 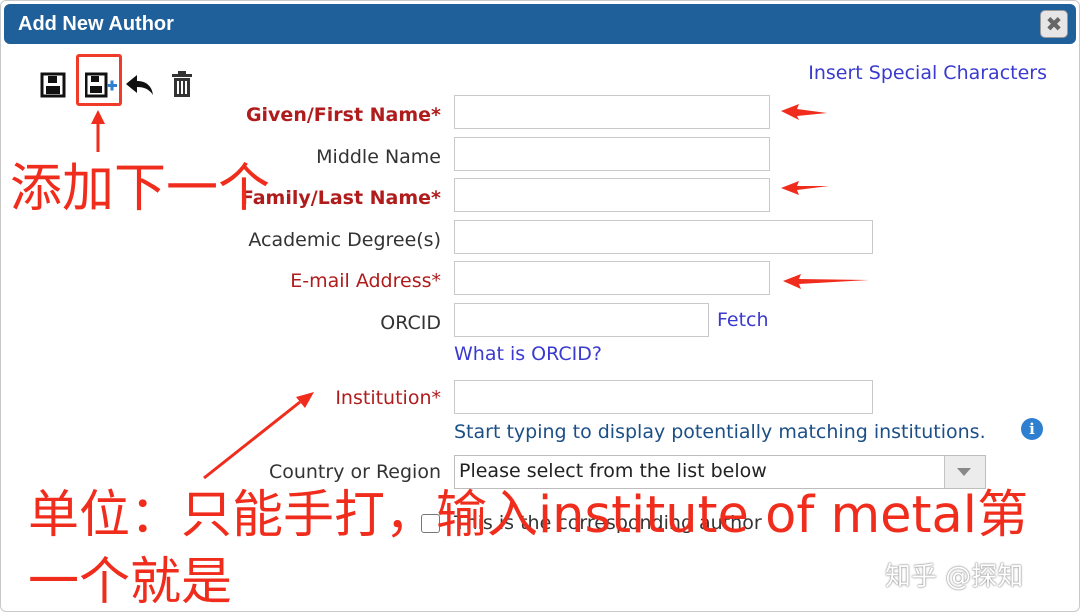 What do you see at coordinates (804, 112) in the screenshot?
I see `arrow-given-name` at bounding box center [804, 112].